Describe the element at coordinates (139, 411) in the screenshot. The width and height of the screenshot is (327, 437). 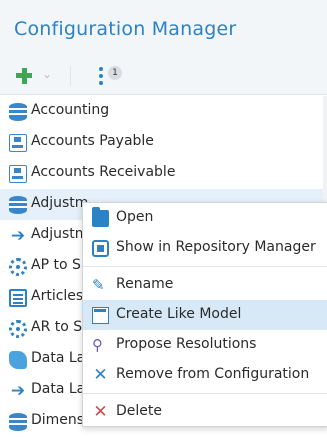
I see `menu-item-label: Delete` at that location.